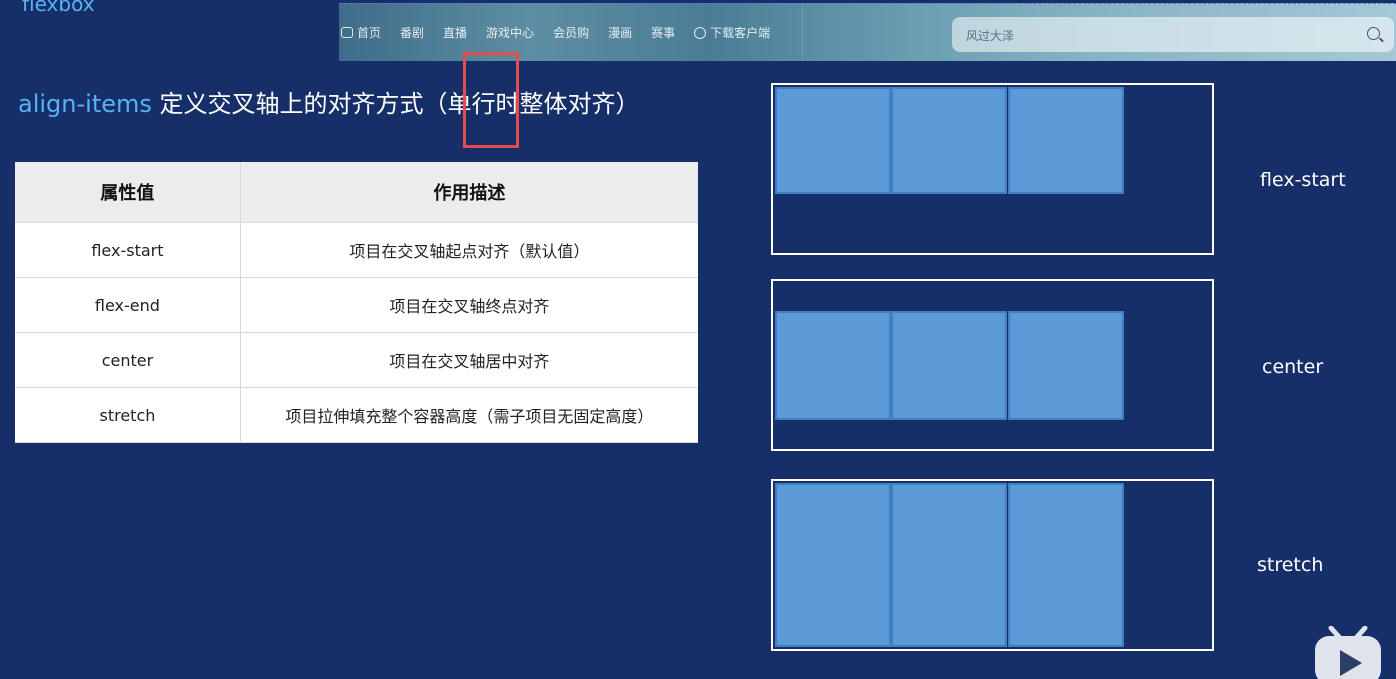 This screenshot has width=1396, height=679. I want to click on heading-keyword: align-items, so click(85, 104).